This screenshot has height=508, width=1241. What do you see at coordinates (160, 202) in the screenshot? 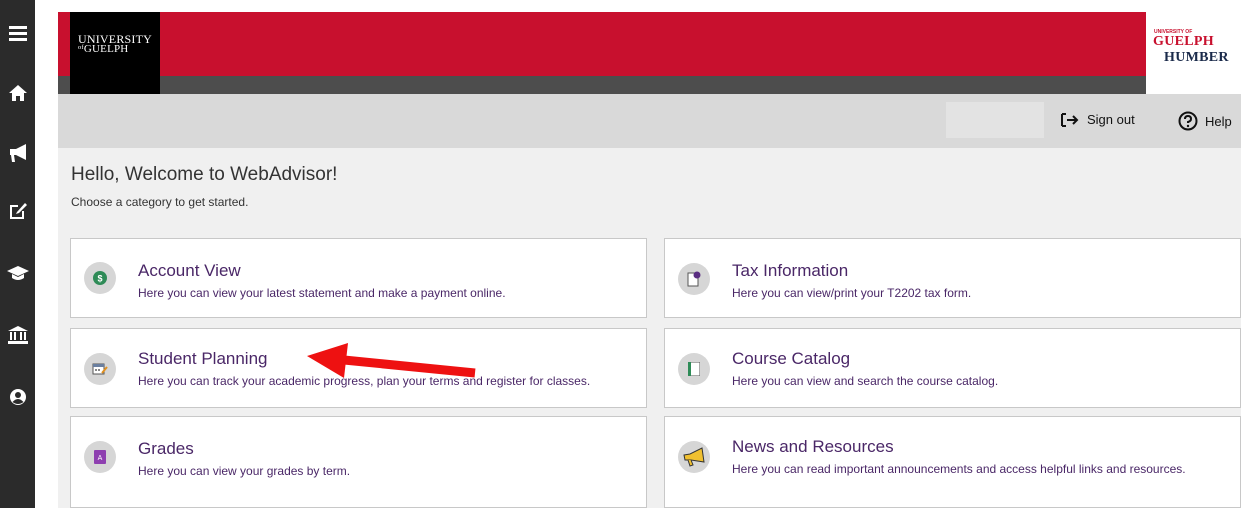
I see `page-subtitle: Choose a category to get started.` at bounding box center [160, 202].